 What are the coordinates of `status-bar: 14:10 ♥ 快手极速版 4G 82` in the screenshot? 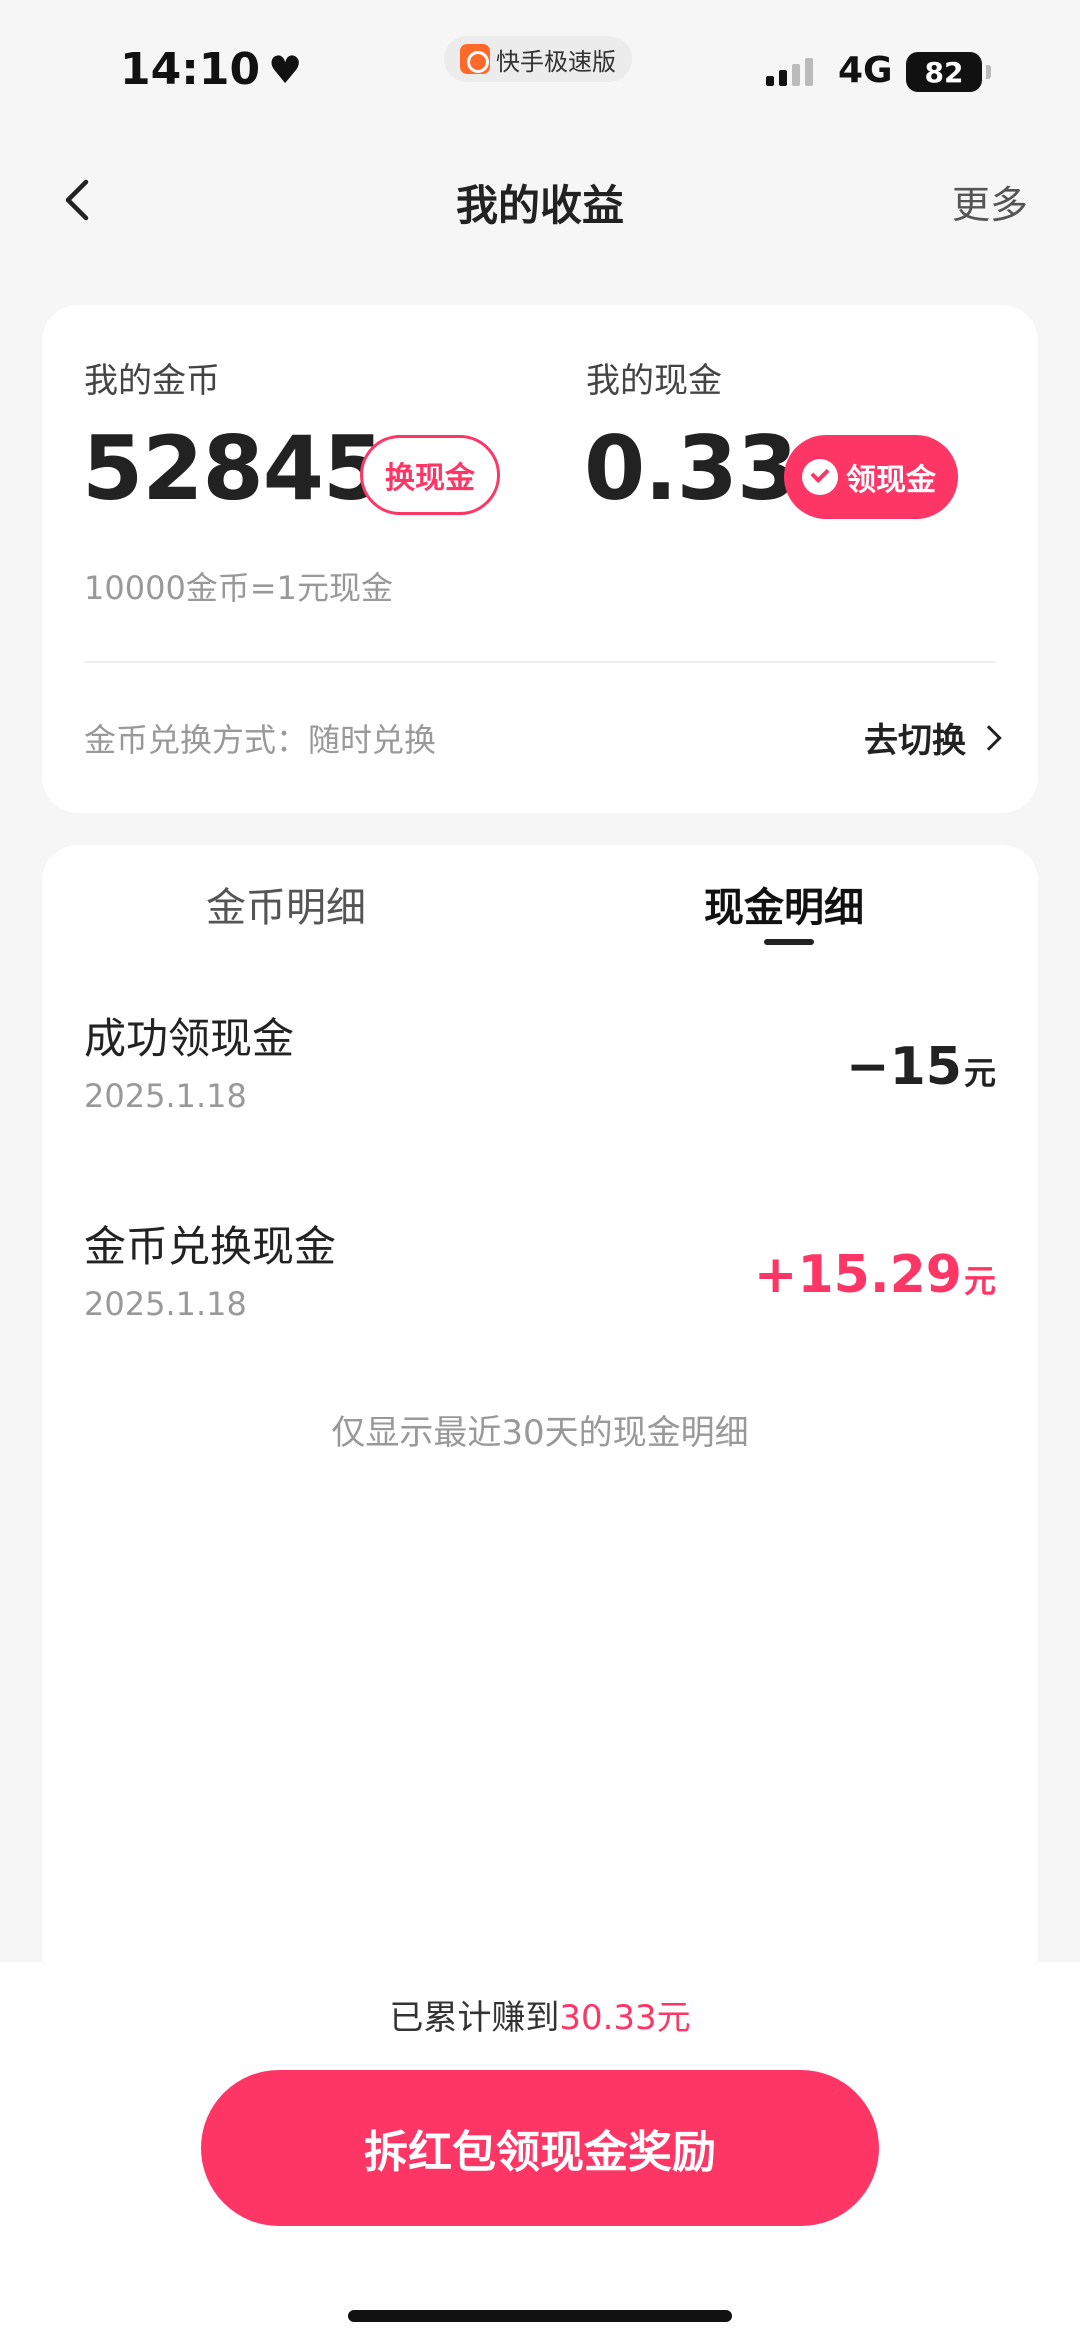 It's located at (540, 65).